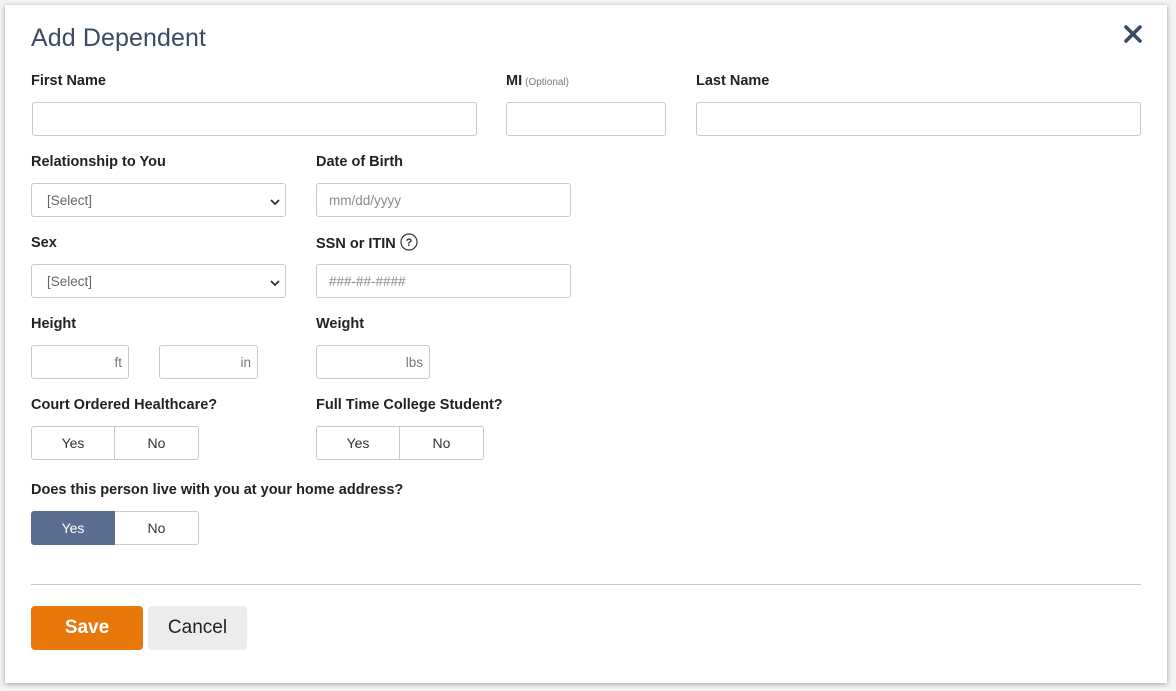  What do you see at coordinates (514, 81) in the screenshot?
I see `mi-label-text: MI` at bounding box center [514, 81].